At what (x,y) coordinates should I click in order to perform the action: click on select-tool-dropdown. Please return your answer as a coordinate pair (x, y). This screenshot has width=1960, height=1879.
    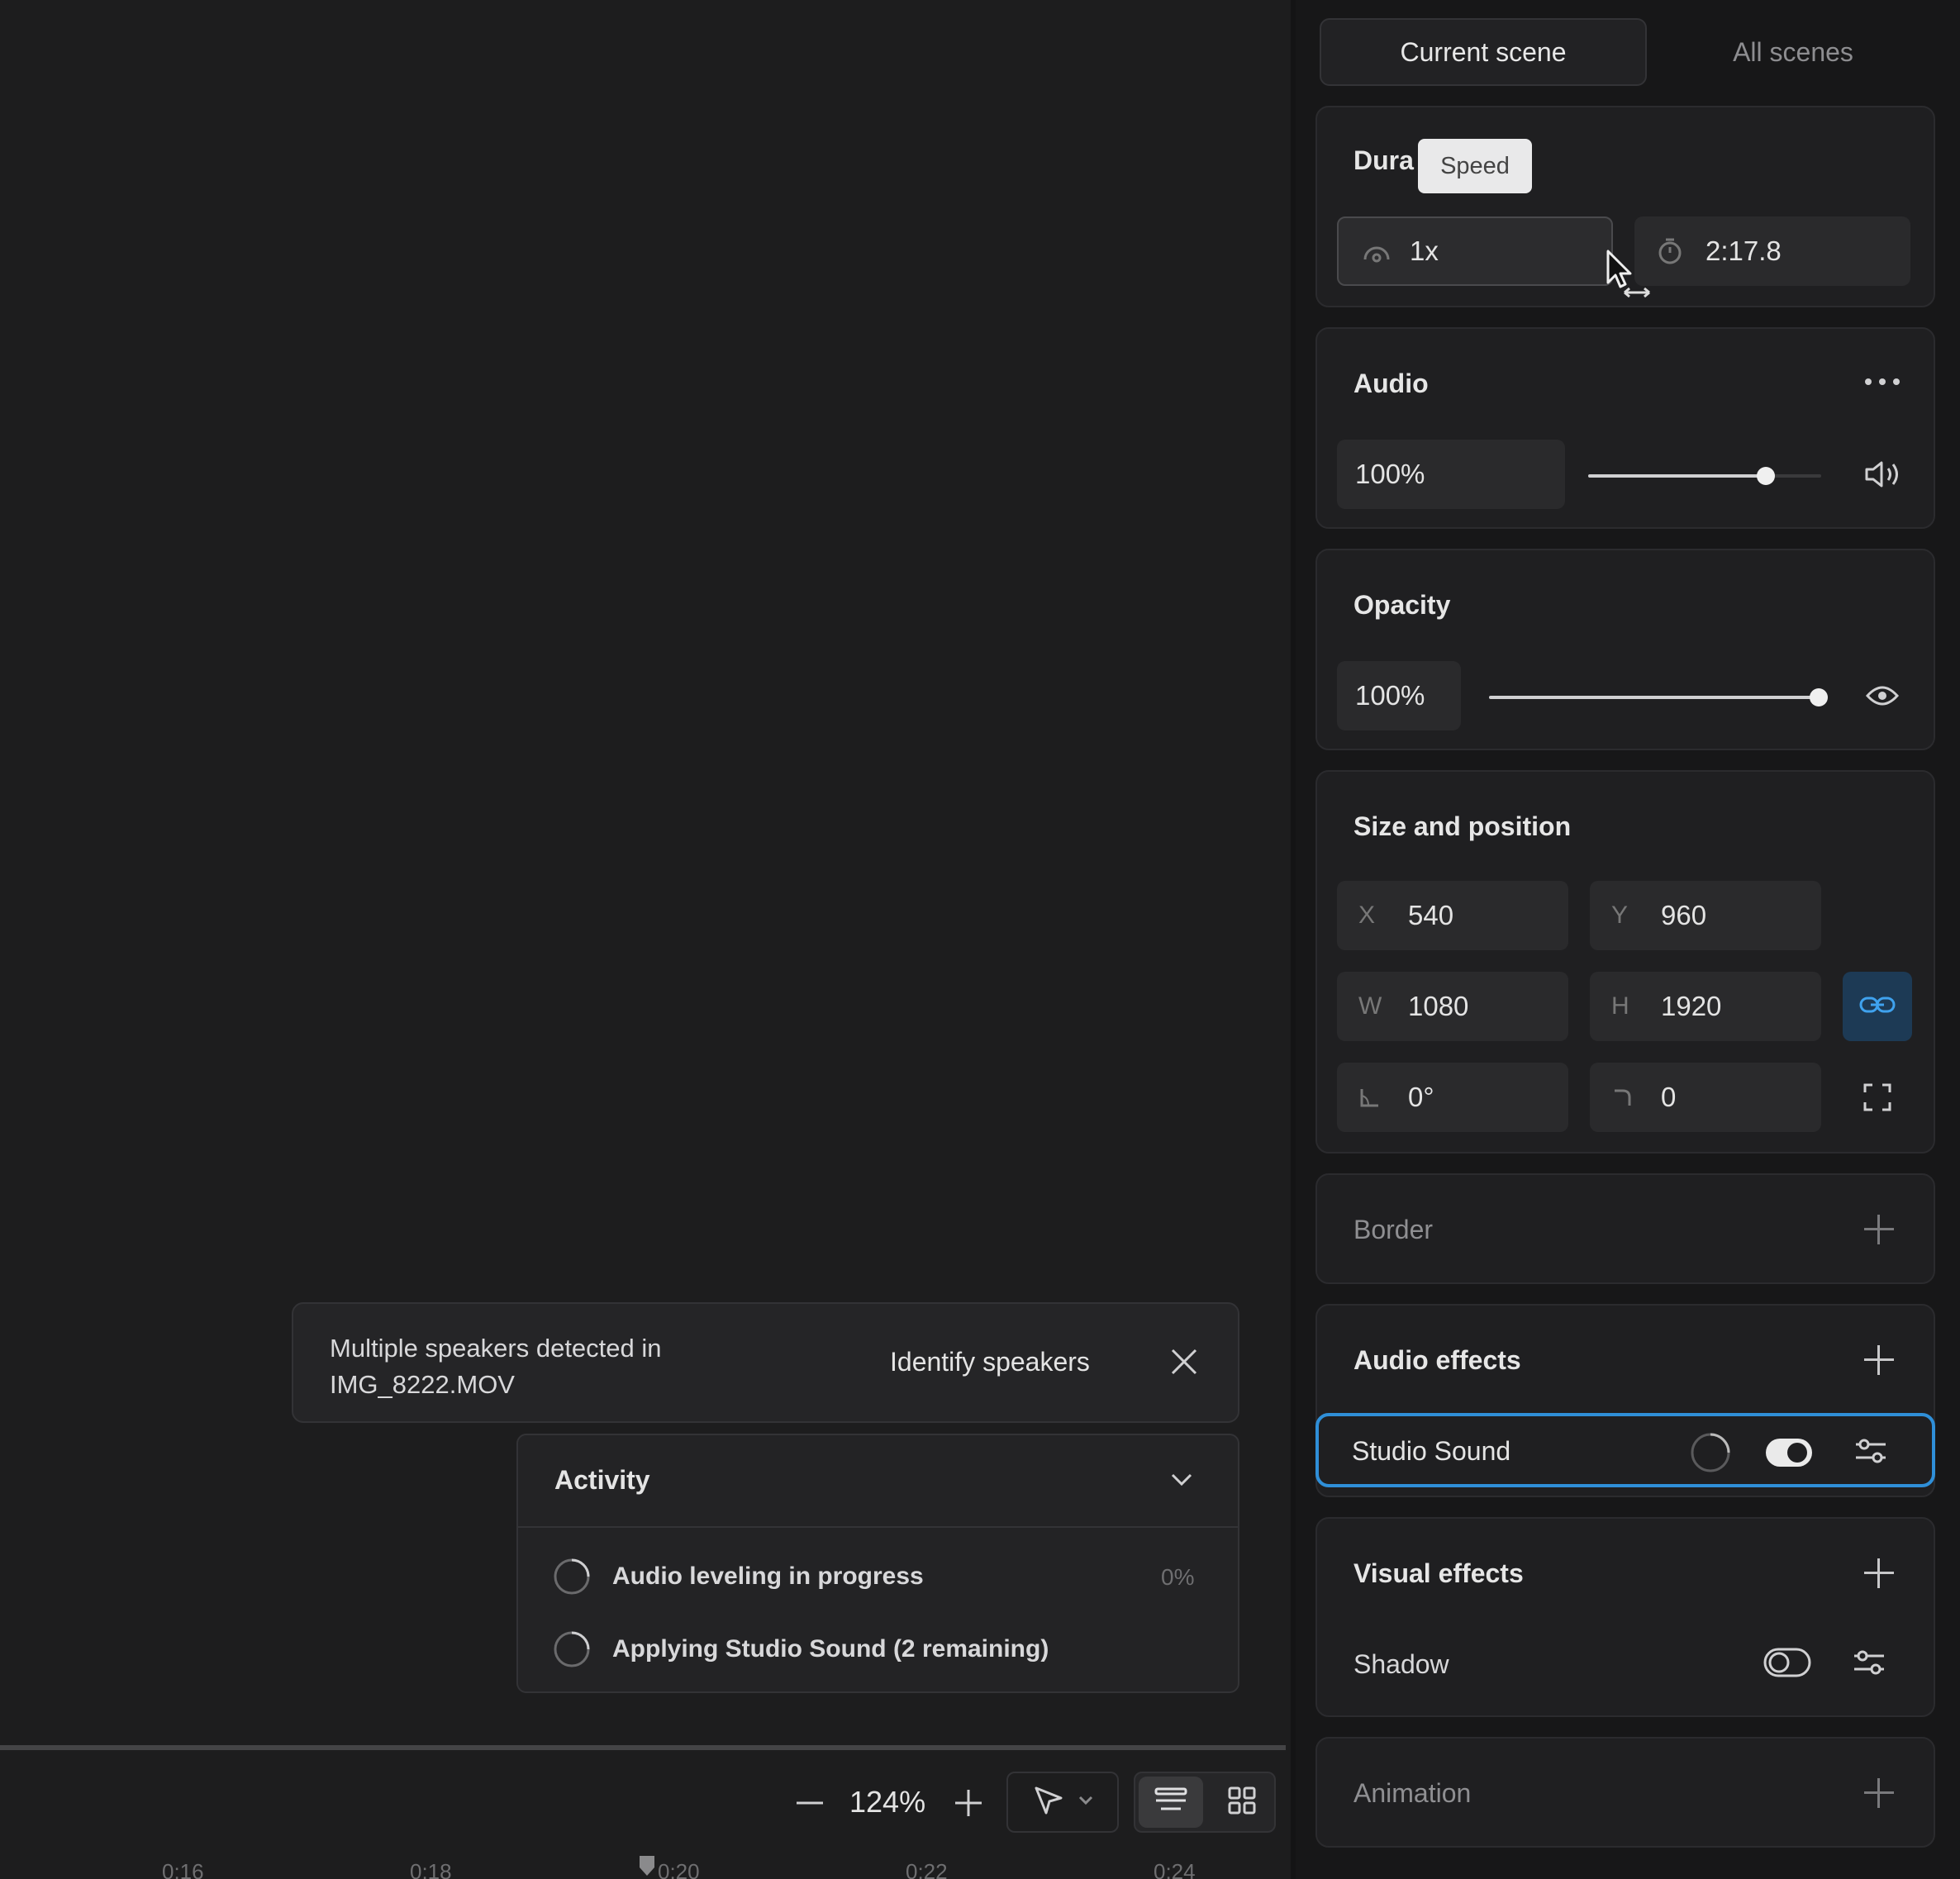
    Looking at the image, I should click on (1063, 1802).